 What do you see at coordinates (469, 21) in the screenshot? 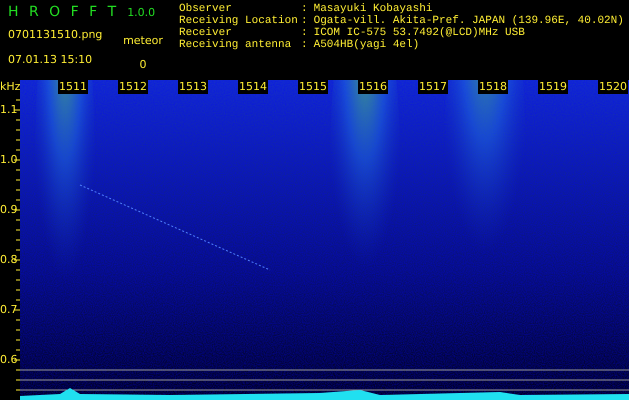
I see `info-value: Ogata-vill. Akita-Pref. JAPAN (139.96E, 40.02N)` at bounding box center [469, 21].